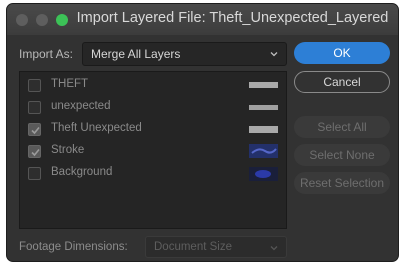  What do you see at coordinates (81, 106) in the screenshot?
I see `layer-name: unexpected` at bounding box center [81, 106].